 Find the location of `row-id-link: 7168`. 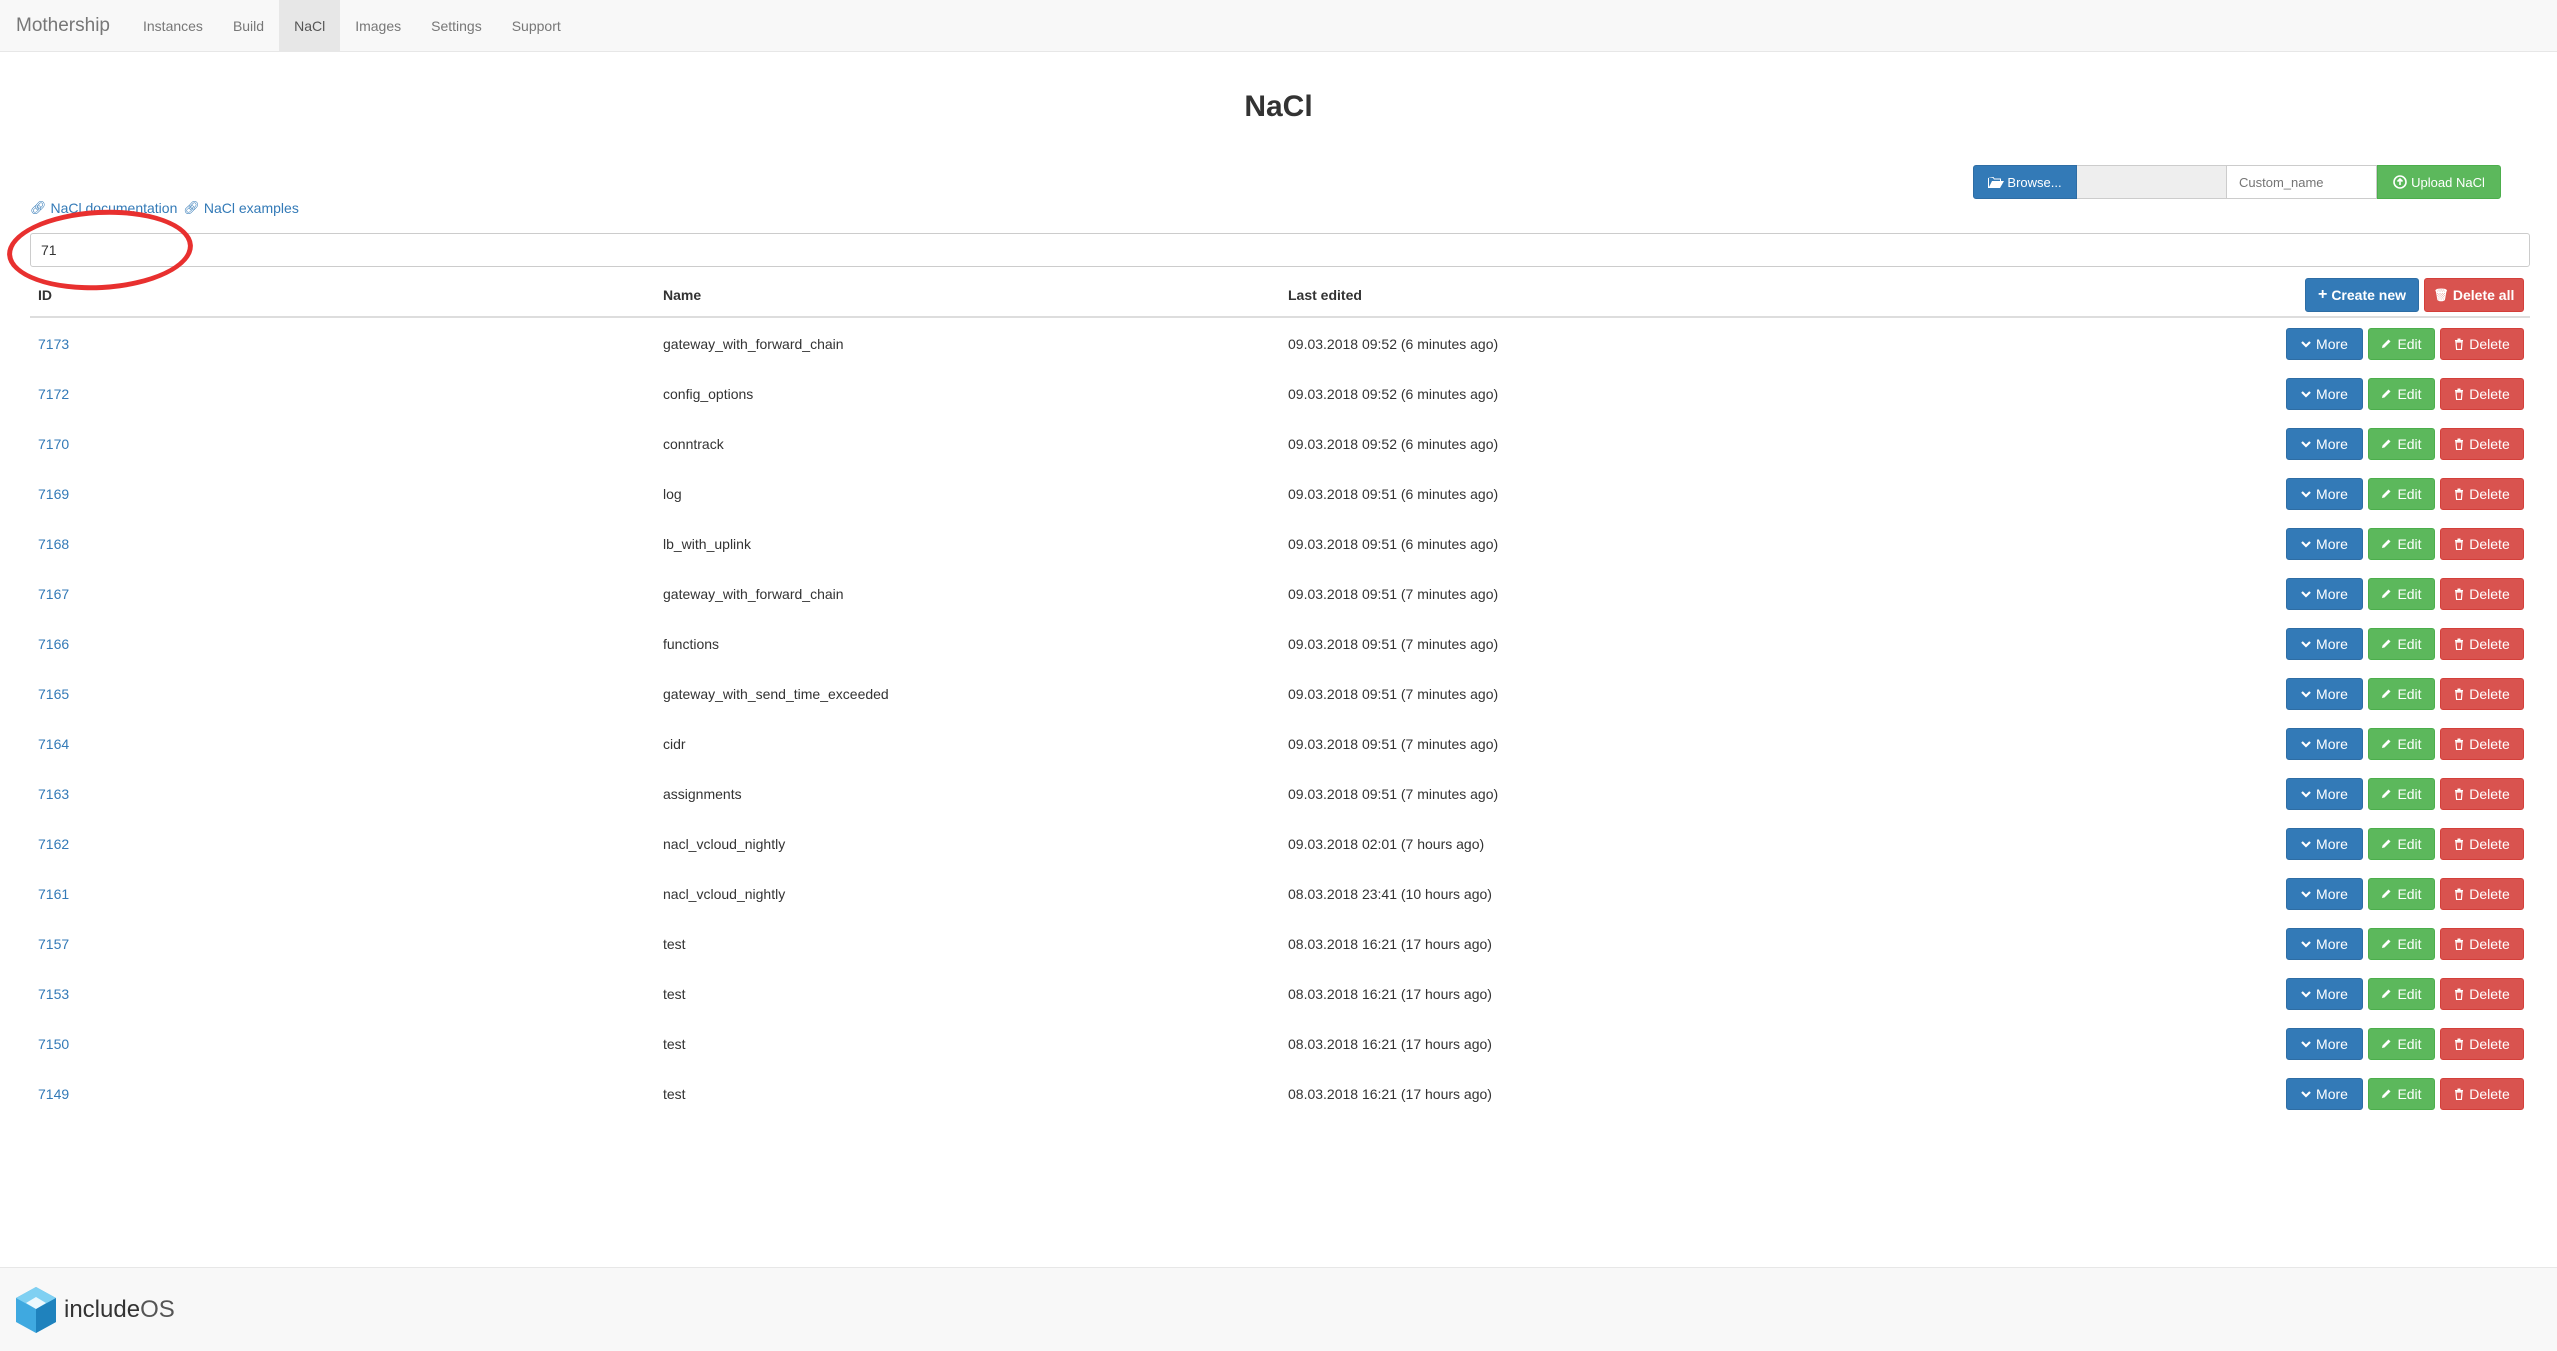

row-id-link: 7168 is located at coordinates (53, 544).